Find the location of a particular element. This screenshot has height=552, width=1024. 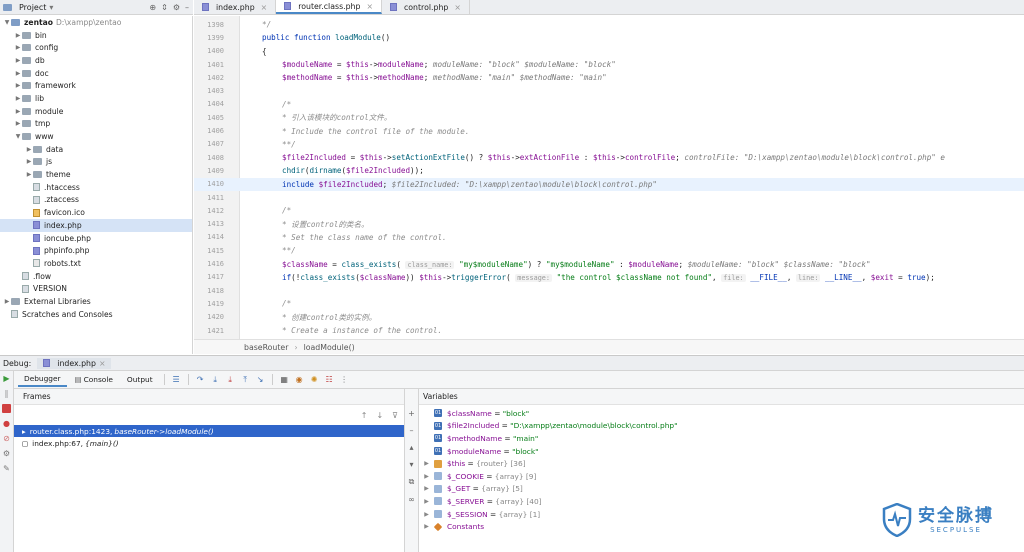

project-title: Project is located at coordinates (32, 7).